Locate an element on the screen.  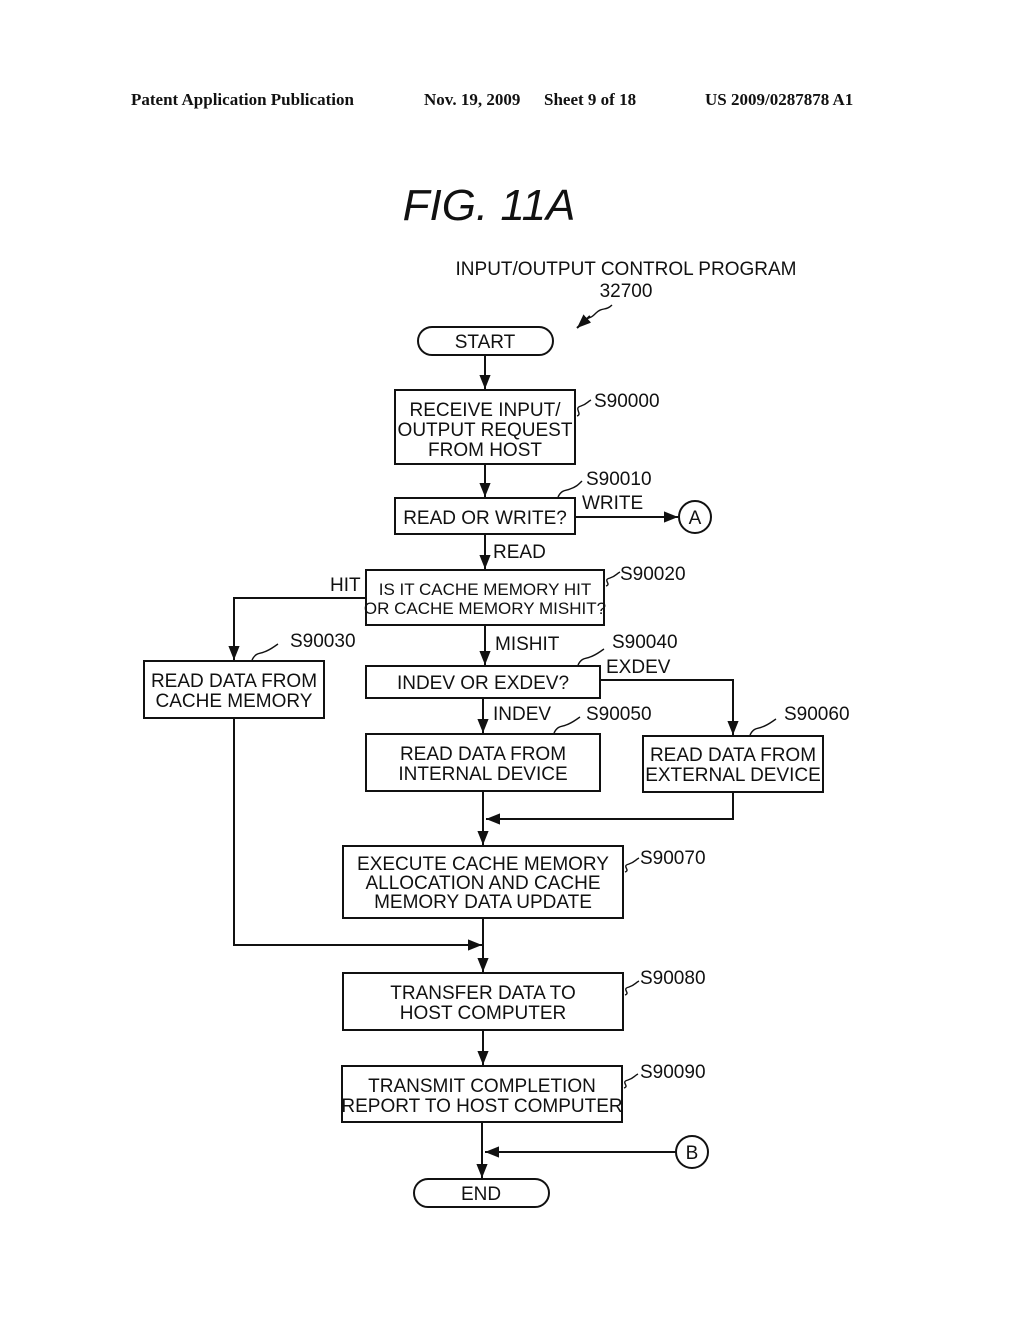
step-s90040-leader is located at coordinates (591, 657).